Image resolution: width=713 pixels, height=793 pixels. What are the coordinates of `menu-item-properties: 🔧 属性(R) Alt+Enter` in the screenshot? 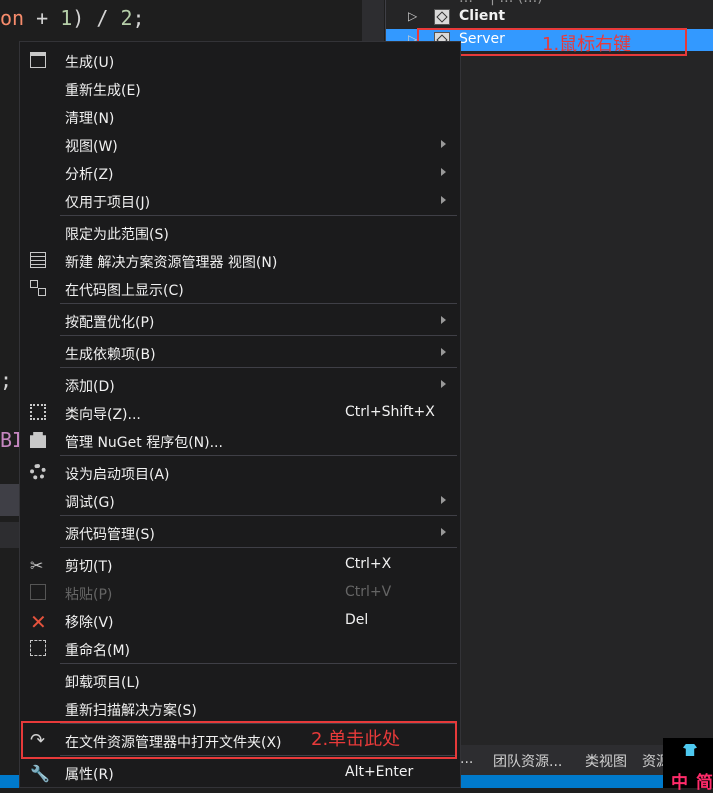 It's located at (240, 772).